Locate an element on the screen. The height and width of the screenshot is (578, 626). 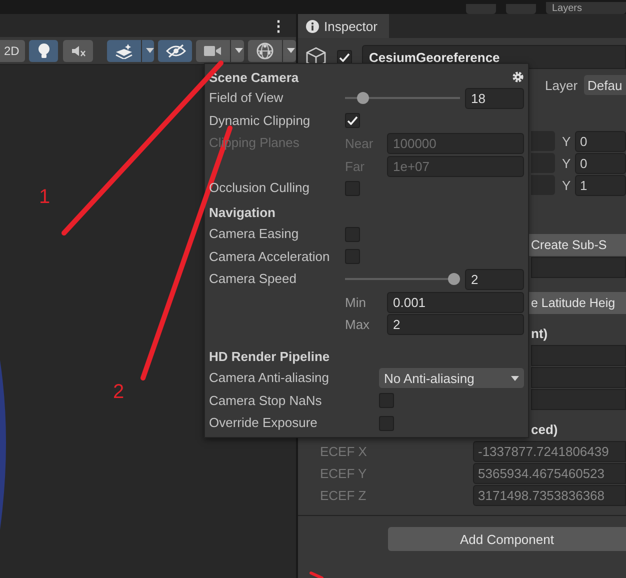
section-heading: Navigation is located at coordinates (242, 212).